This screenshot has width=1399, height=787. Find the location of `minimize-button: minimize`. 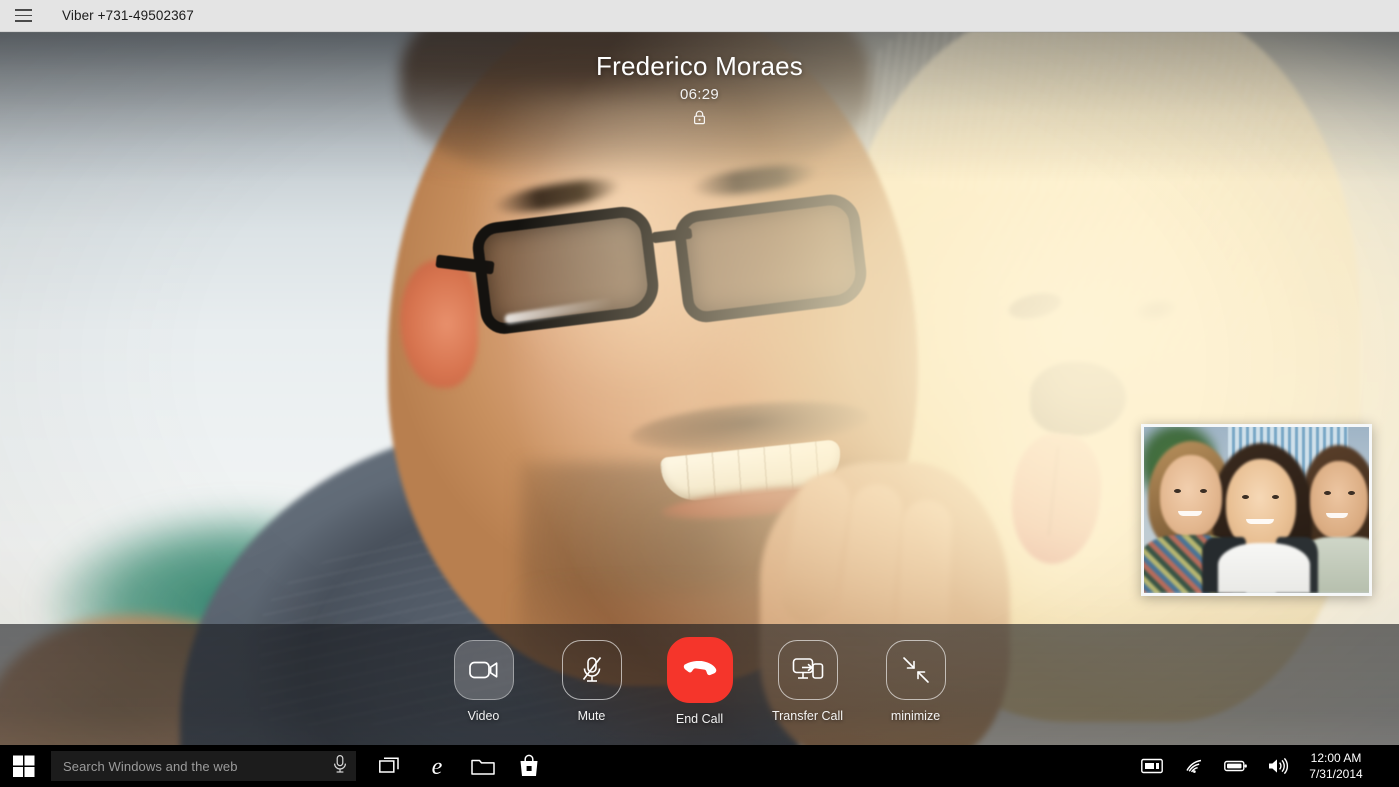

minimize-button: minimize is located at coordinates (916, 681).